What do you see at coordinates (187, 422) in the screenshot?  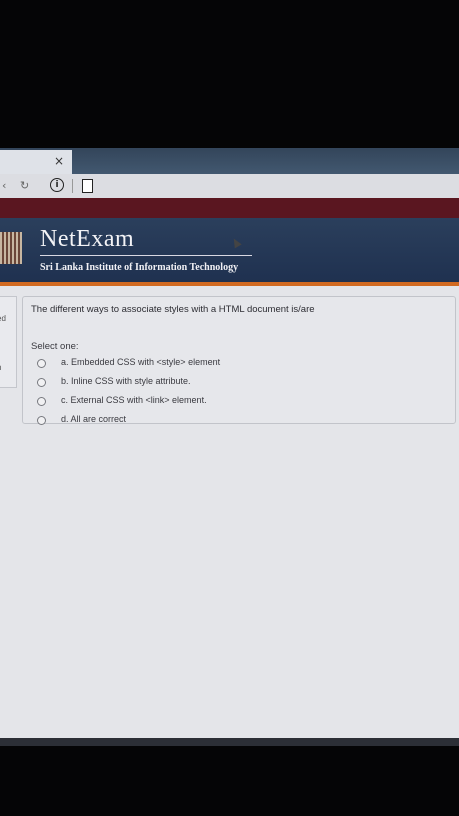 I see `answer-option-d: d. All are correct` at bounding box center [187, 422].